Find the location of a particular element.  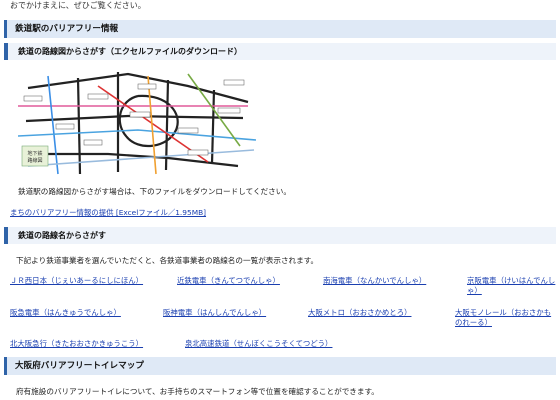

operator-link-osaka-monorail: 大阪モノレール（おおさかものれーる） is located at coordinates (505, 318).